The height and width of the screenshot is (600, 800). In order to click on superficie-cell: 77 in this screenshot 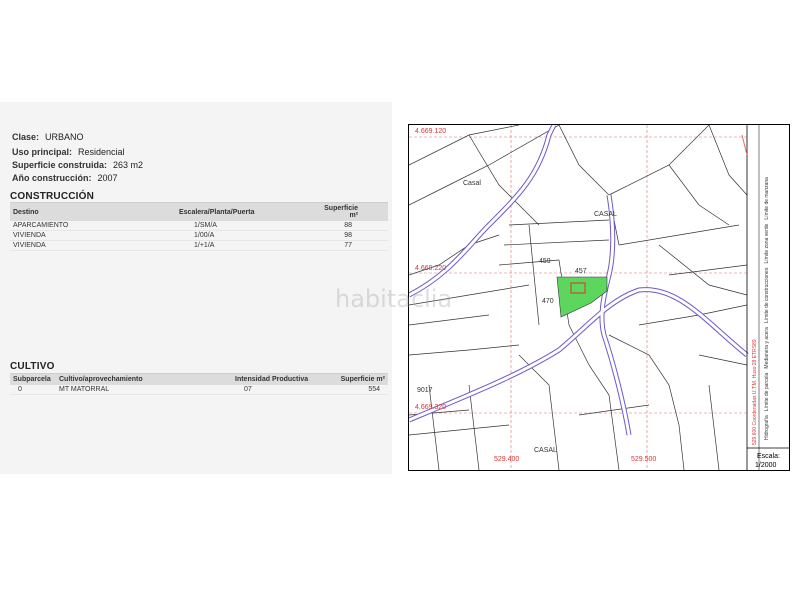, I will do `click(350, 245)`.